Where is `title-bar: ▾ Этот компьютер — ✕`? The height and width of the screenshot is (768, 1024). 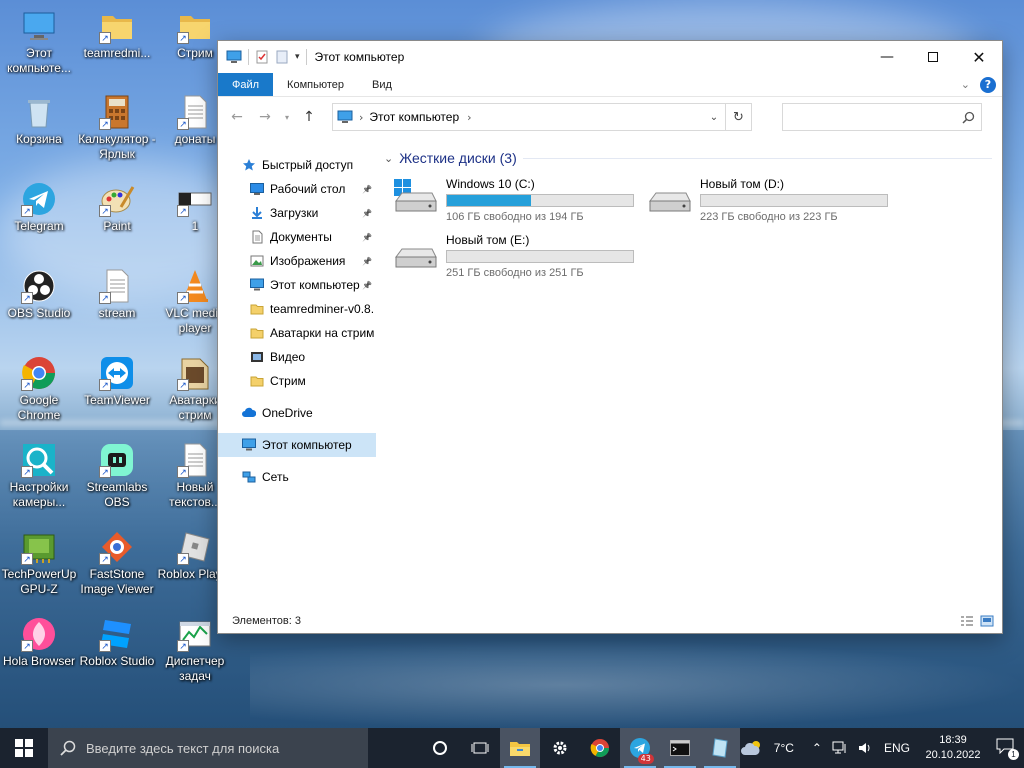
title-bar: ▾ Этот компьютер — ✕ is located at coordinates (610, 57).